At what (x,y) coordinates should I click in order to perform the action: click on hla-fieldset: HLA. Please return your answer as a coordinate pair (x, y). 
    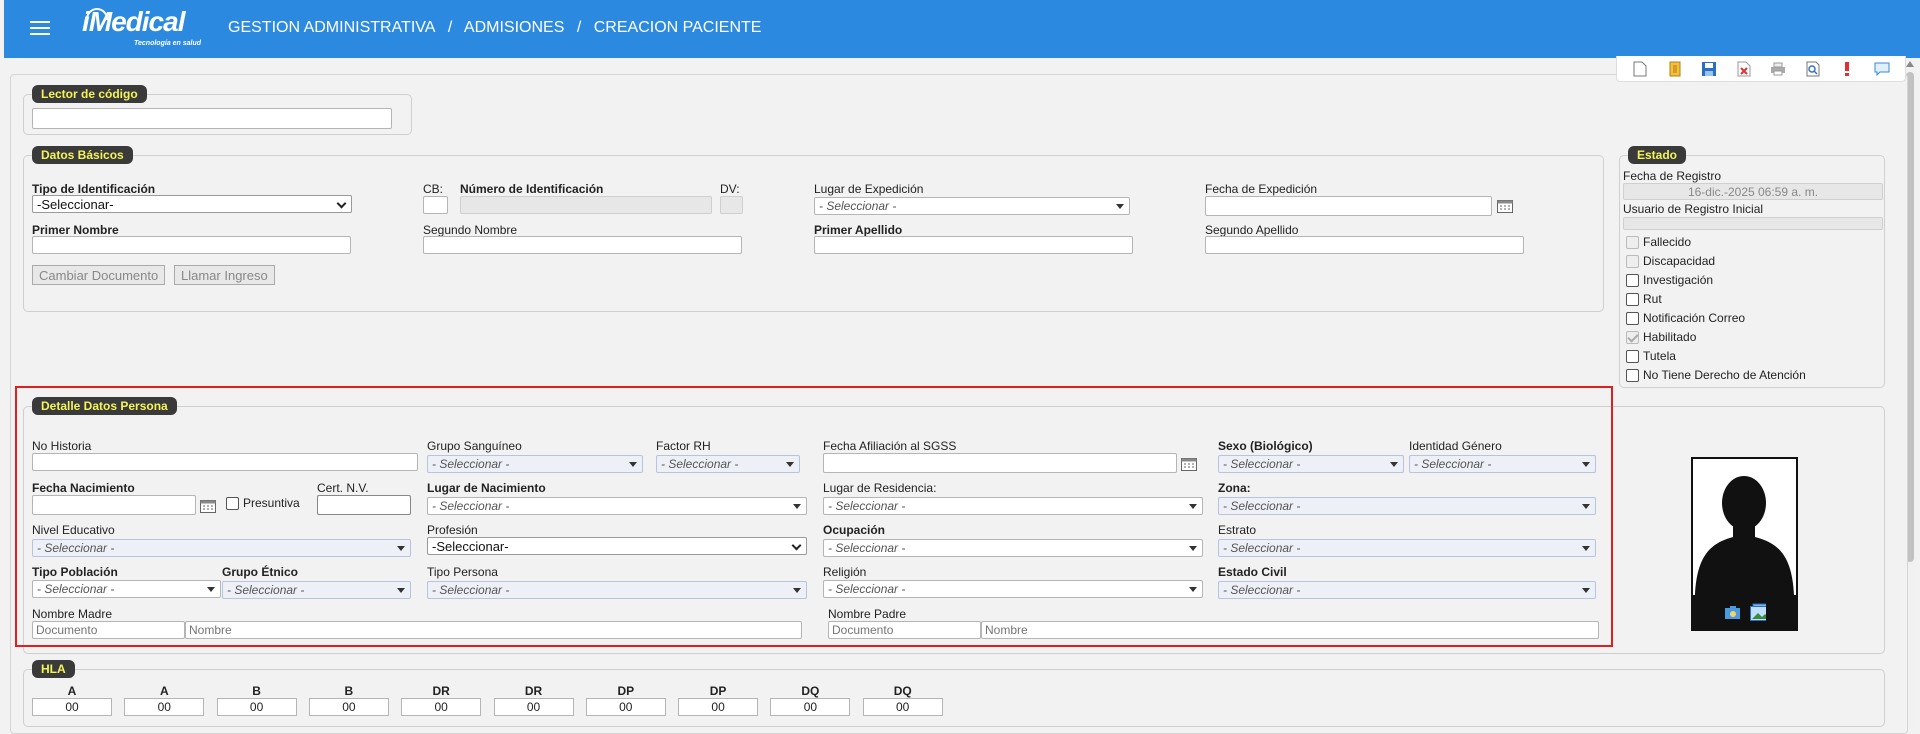
    Looking at the image, I should click on (954, 693).